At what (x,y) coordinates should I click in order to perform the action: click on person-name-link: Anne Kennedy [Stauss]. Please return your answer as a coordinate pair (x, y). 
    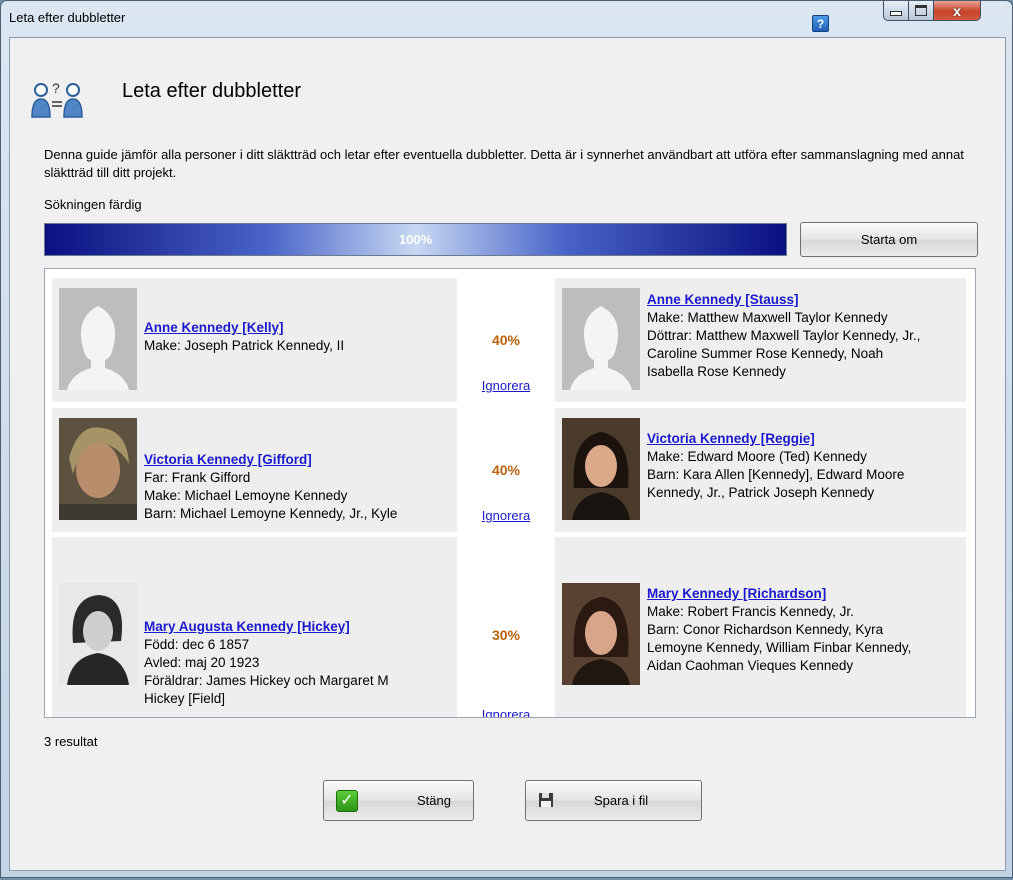
    Looking at the image, I should click on (783, 300).